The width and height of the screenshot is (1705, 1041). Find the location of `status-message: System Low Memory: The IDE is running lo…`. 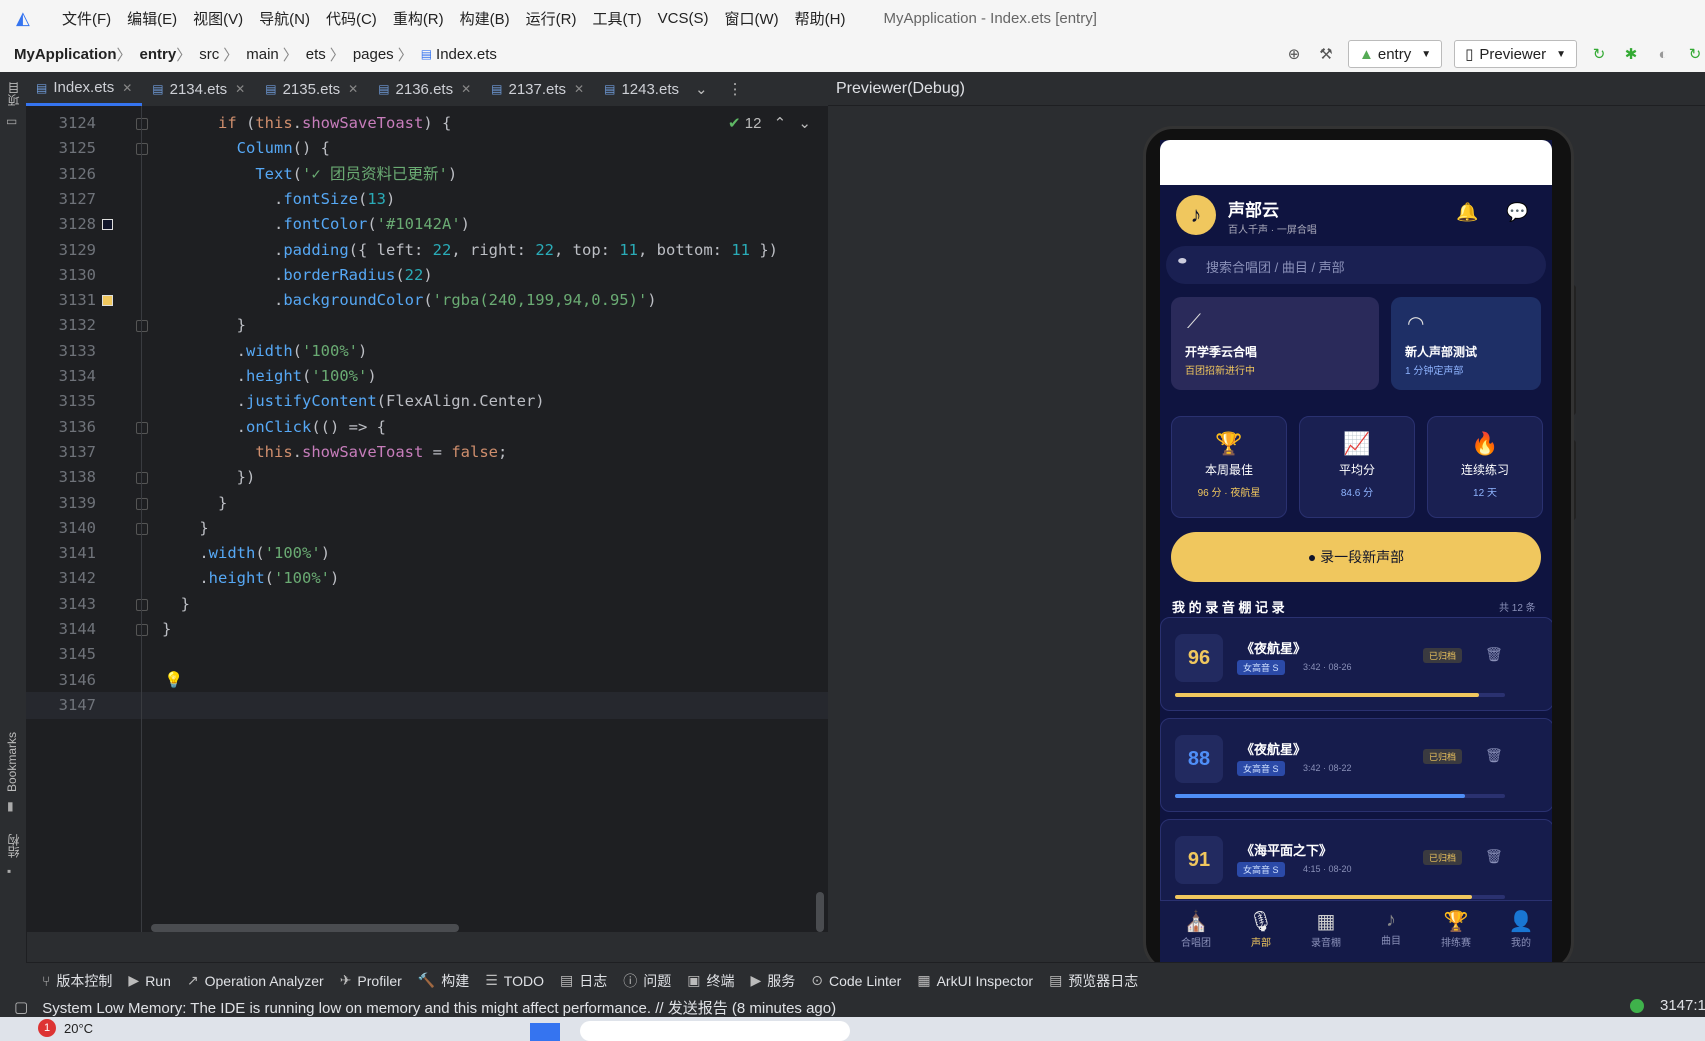

status-message: System Low Memory: The IDE is running lo… is located at coordinates (439, 1007).